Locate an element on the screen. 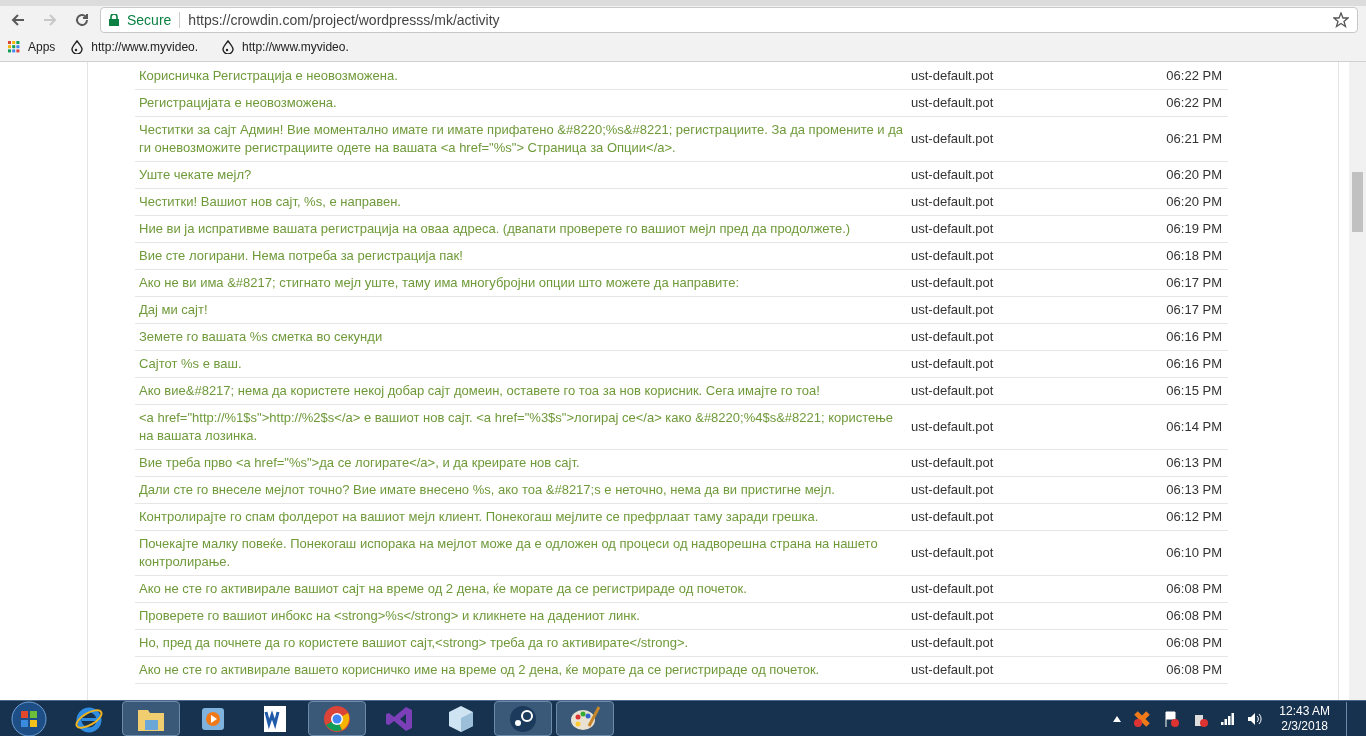 Image resolution: width=1366 pixels, height=736 pixels. flag-tray-icon is located at coordinates (1172, 718).